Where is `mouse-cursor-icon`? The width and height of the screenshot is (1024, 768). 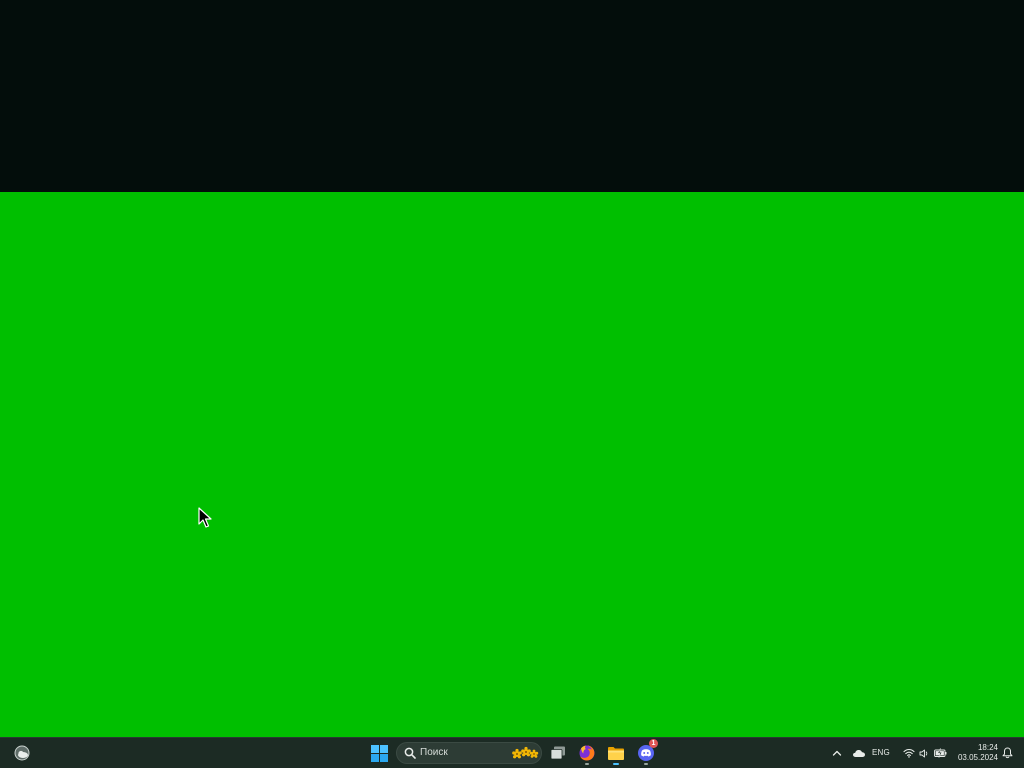 mouse-cursor-icon is located at coordinates (205, 517).